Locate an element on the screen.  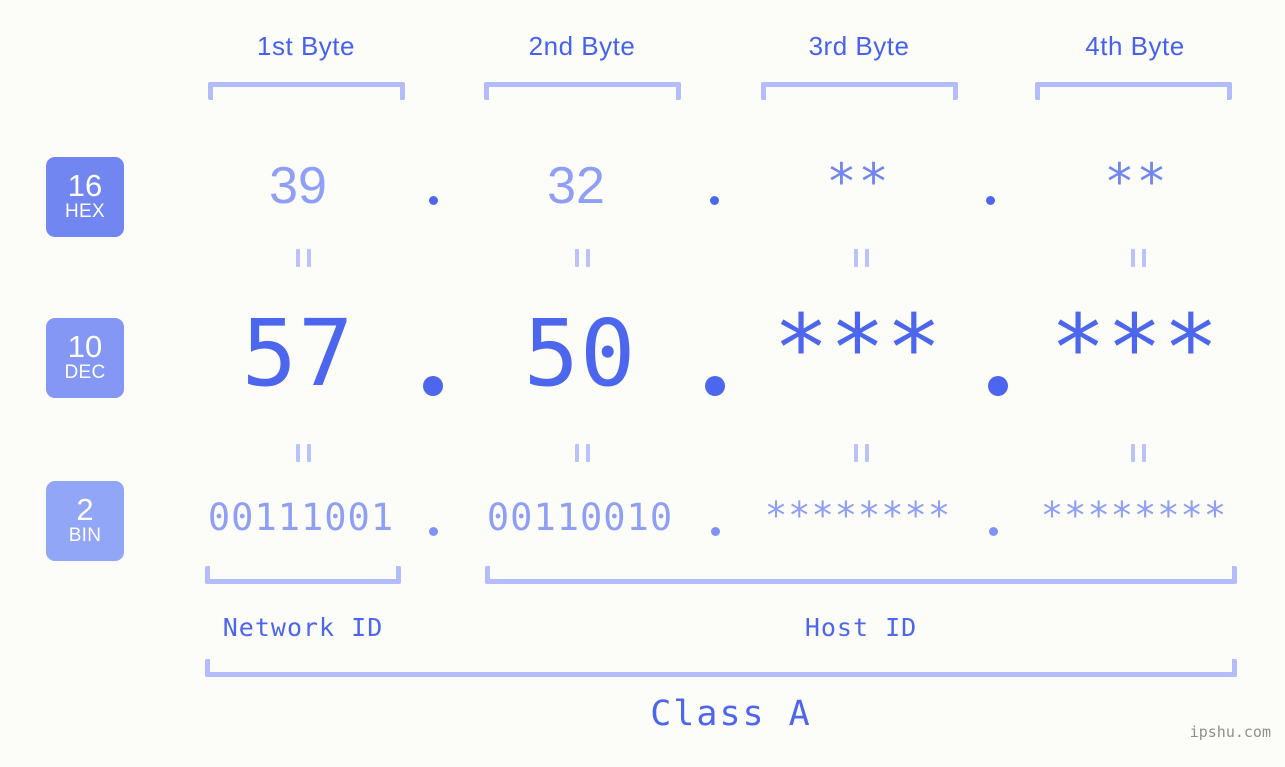
dec-byte-4-value: *** is located at coordinates (1135, 348).